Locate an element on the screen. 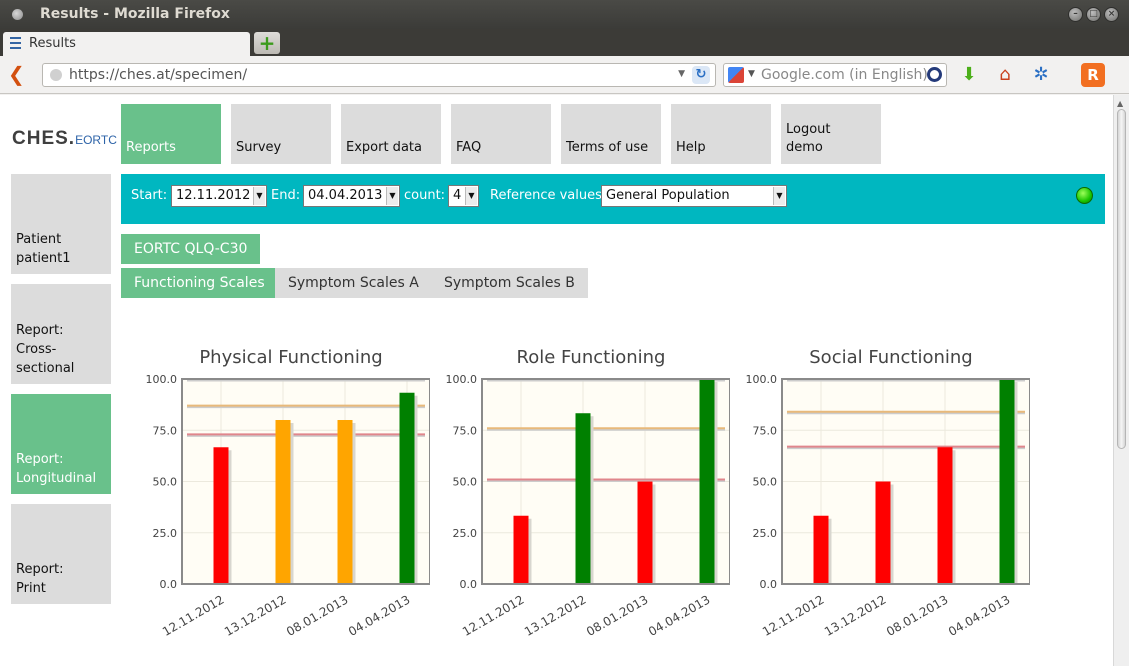  reference-values-select: General Population ▼ is located at coordinates (694, 196).